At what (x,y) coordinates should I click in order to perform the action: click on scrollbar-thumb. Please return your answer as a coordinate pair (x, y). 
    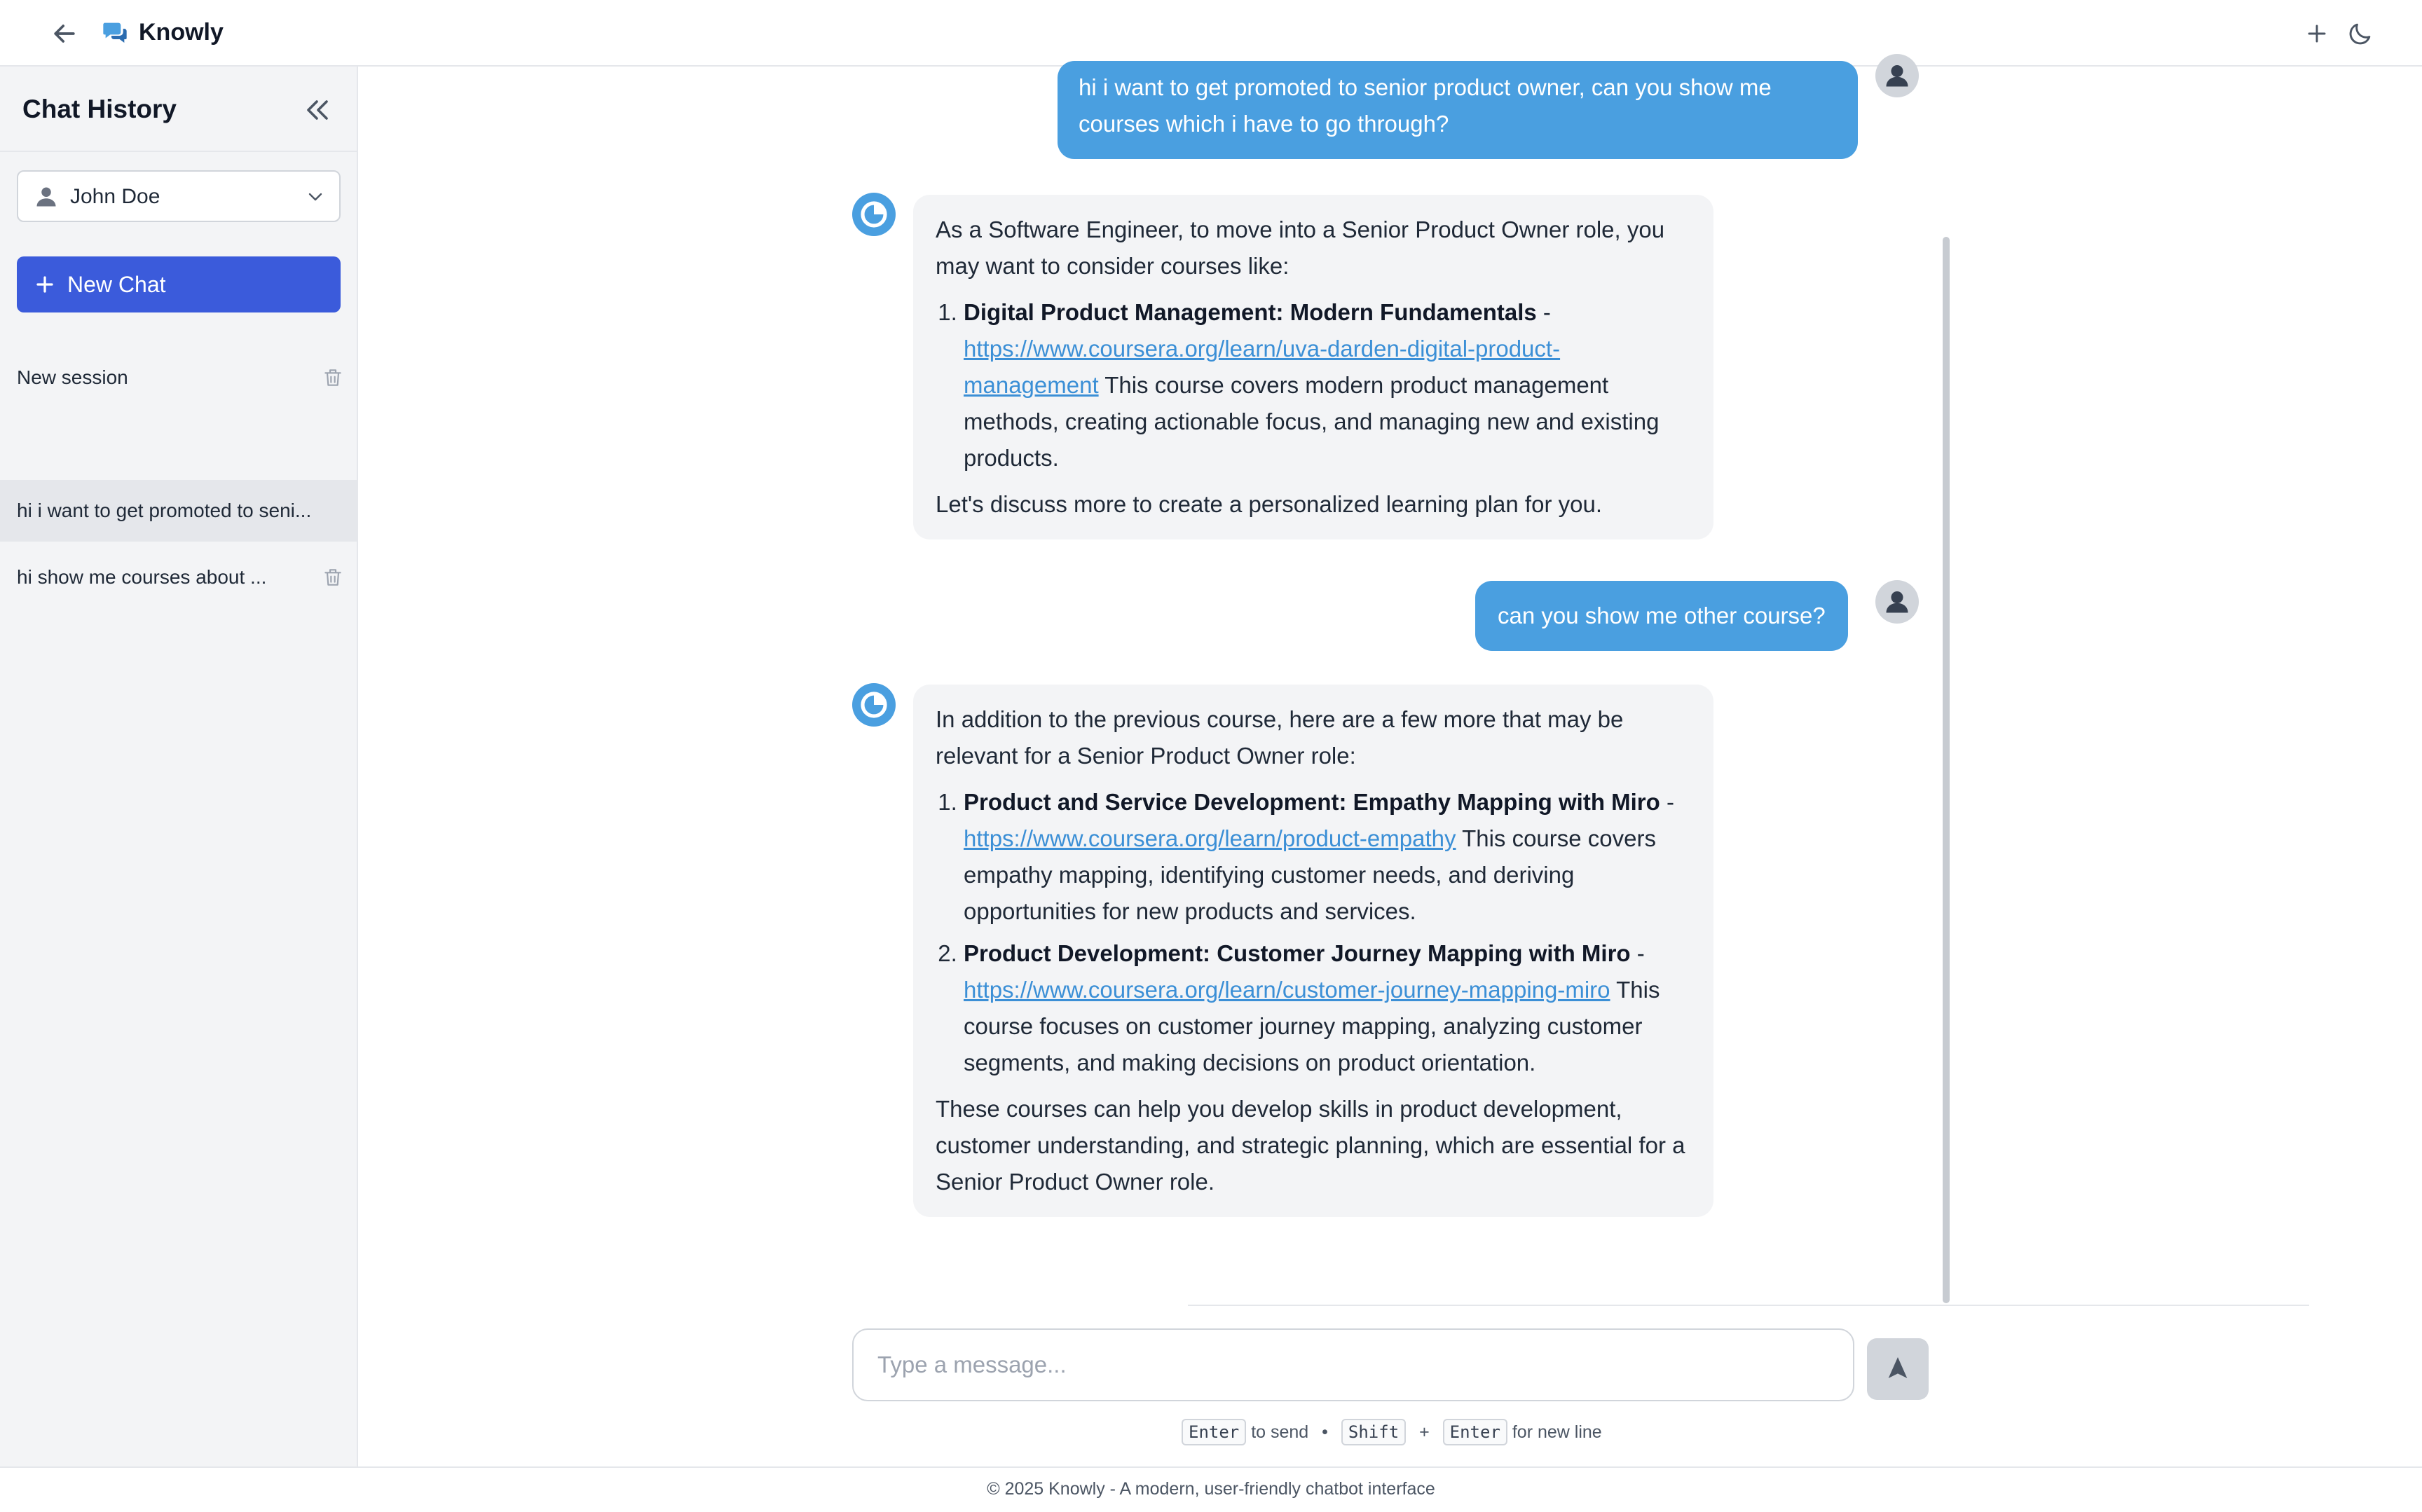
    Looking at the image, I should click on (1946, 770).